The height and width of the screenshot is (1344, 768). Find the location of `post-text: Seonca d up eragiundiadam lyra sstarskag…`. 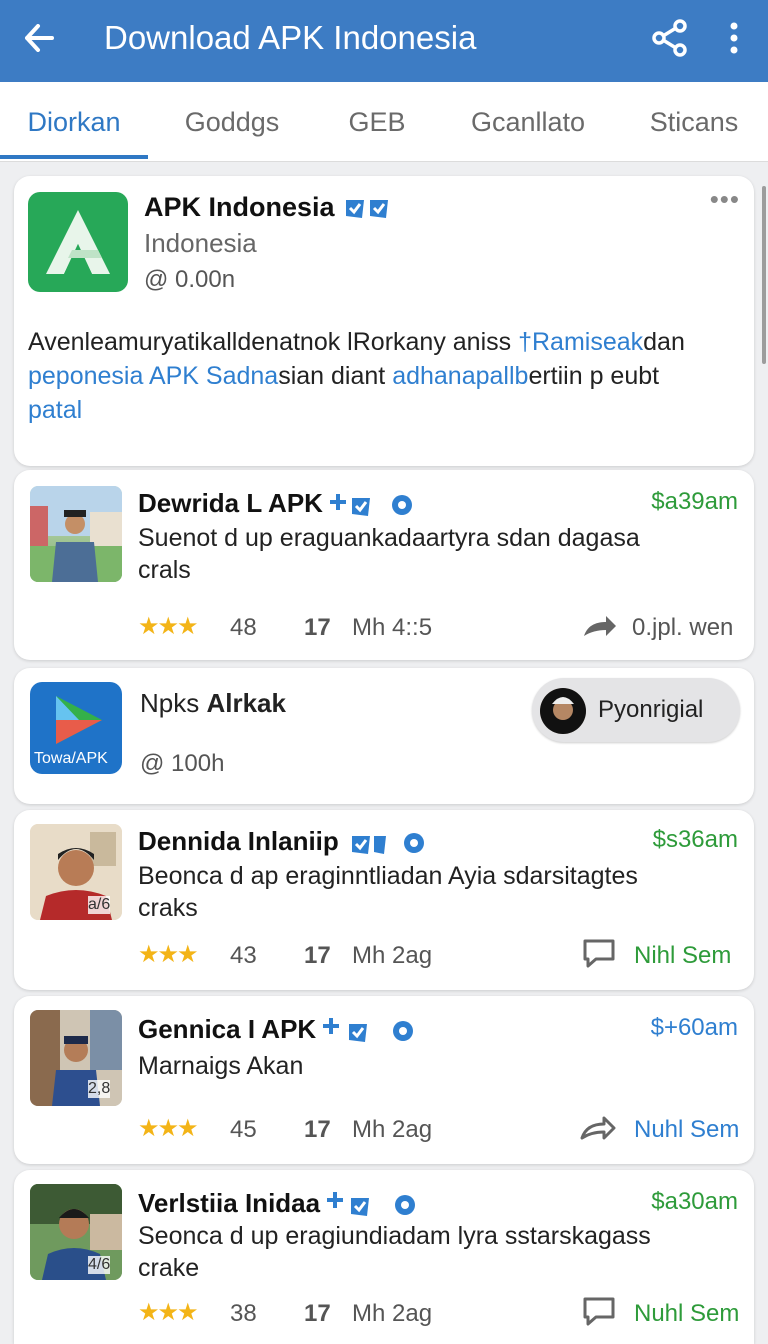

post-text: Seonca d up eragiundiadam lyra sstarskag… is located at coordinates (394, 1236).